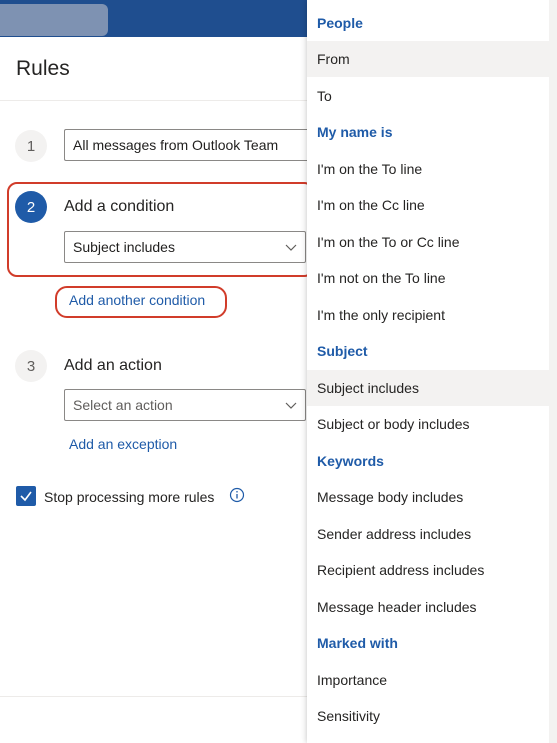  Describe the element at coordinates (428, 680) in the screenshot. I see `menu-item-importance: Importance` at that location.